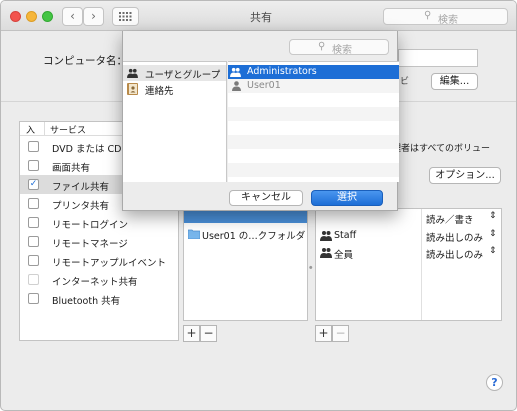  What do you see at coordinates (132, 73) in the screenshot?
I see `users-group-icon` at bounding box center [132, 73].